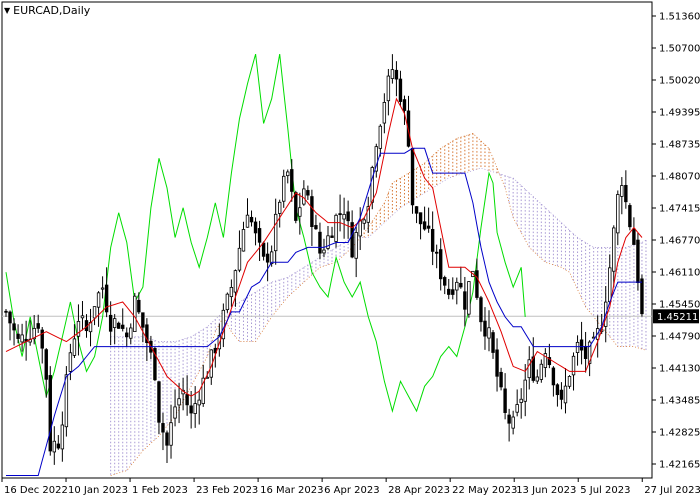  Describe the element at coordinates (484, 490) in the screenshot. I see `x-tick-label: 22 May 2023` at that location.